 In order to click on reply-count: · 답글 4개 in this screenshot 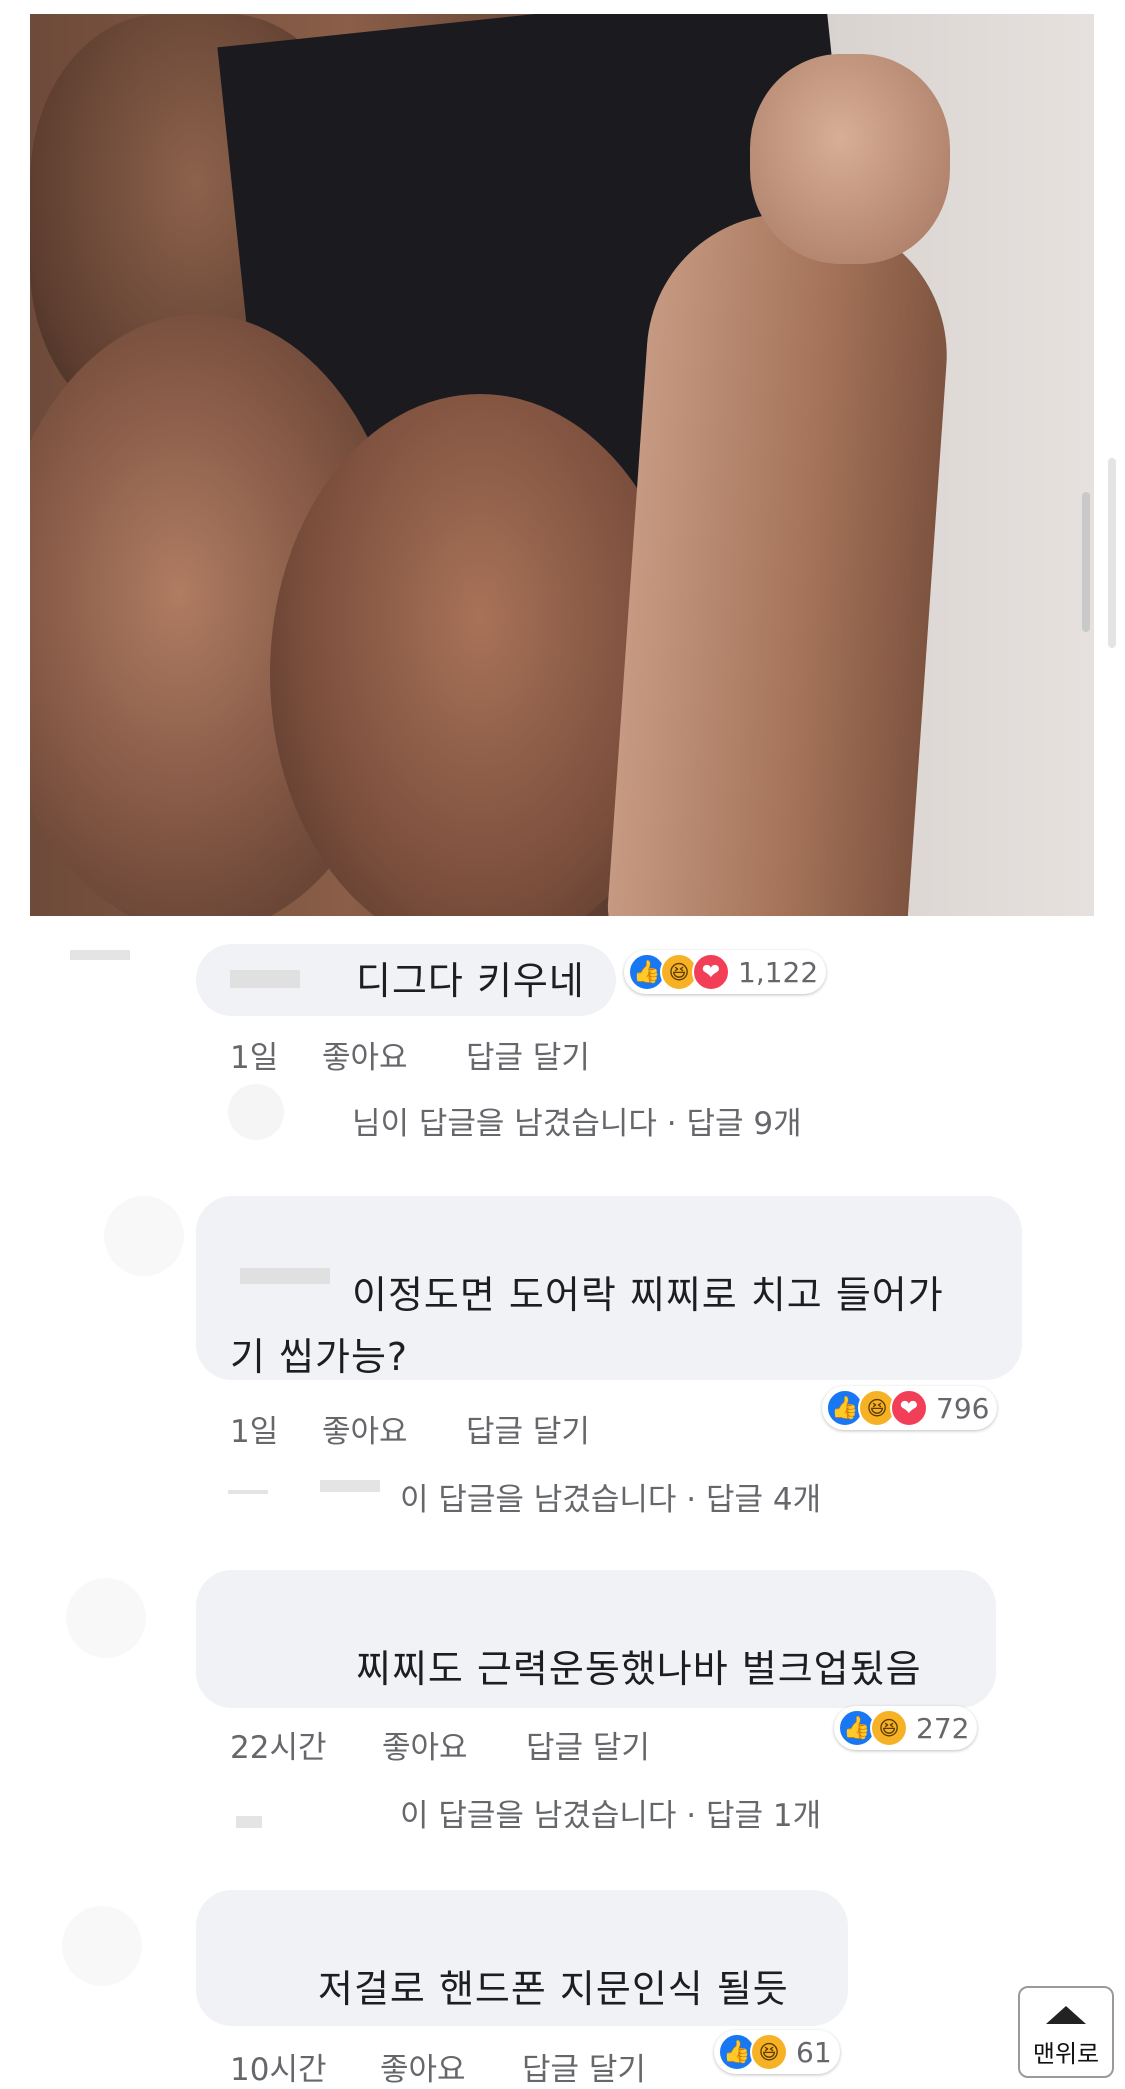, I will do `click(754, 1500)`.